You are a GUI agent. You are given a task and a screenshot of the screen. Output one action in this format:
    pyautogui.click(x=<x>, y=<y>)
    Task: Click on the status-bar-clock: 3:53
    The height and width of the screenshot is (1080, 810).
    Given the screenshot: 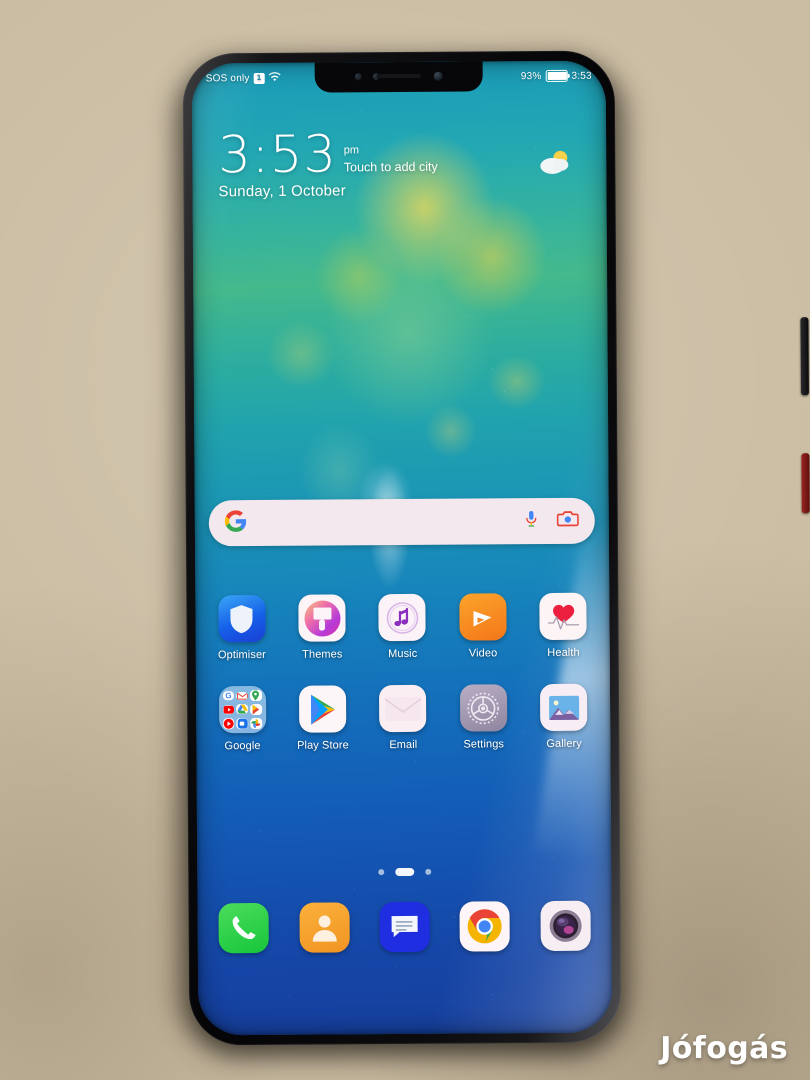 What is the action you would take?
    pyautogui.click(x=581, y=76)
    